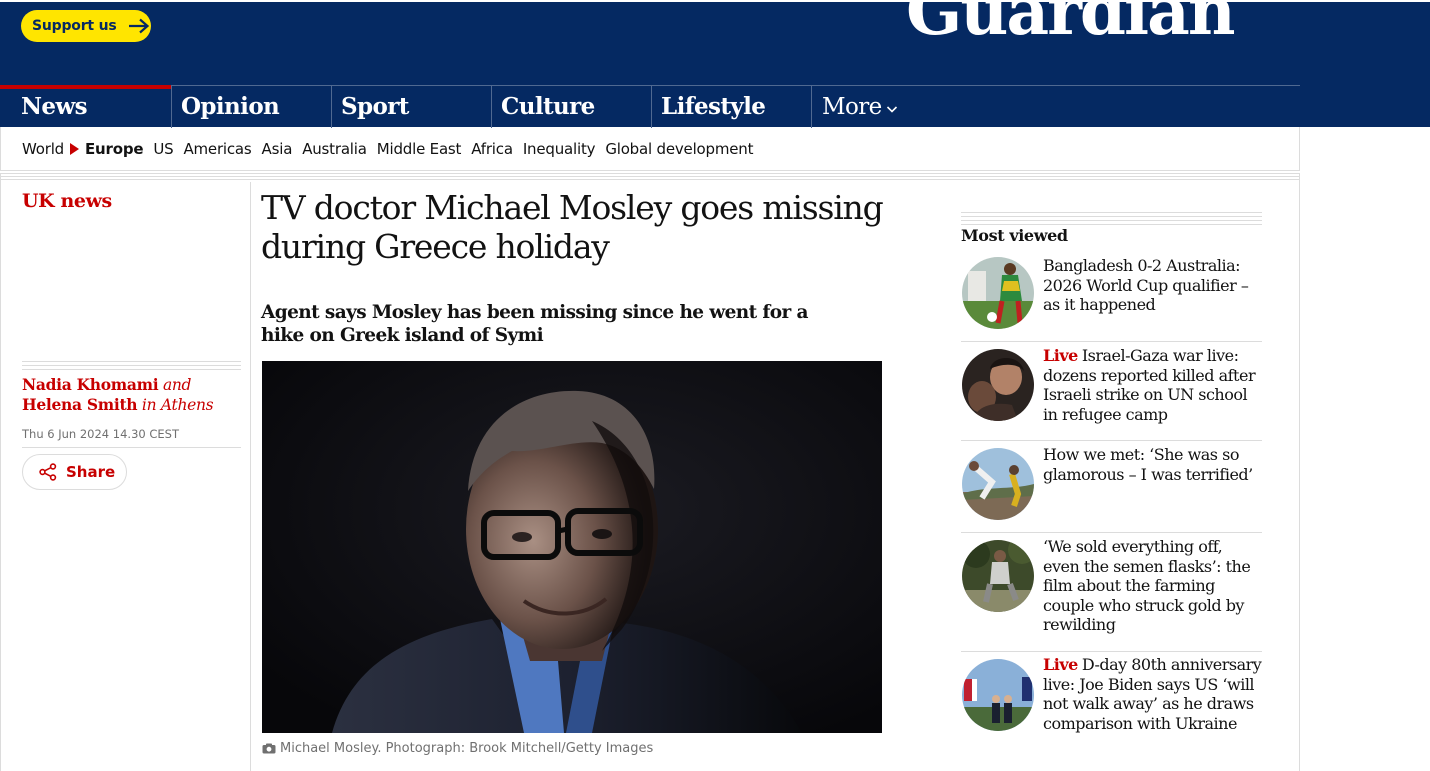  What do you see at coordinates (114, 149) in the screenshot?
I see `subnav-europe: Europe` at bounding box center [114, 149].